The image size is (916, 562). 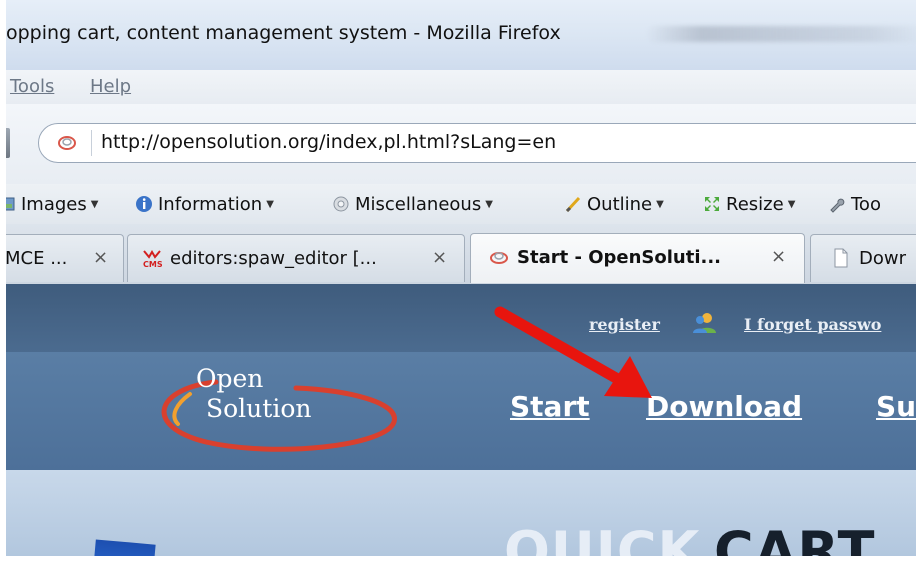 I want to click on menu-tools-label: Tools, so click(x=32, y=86).